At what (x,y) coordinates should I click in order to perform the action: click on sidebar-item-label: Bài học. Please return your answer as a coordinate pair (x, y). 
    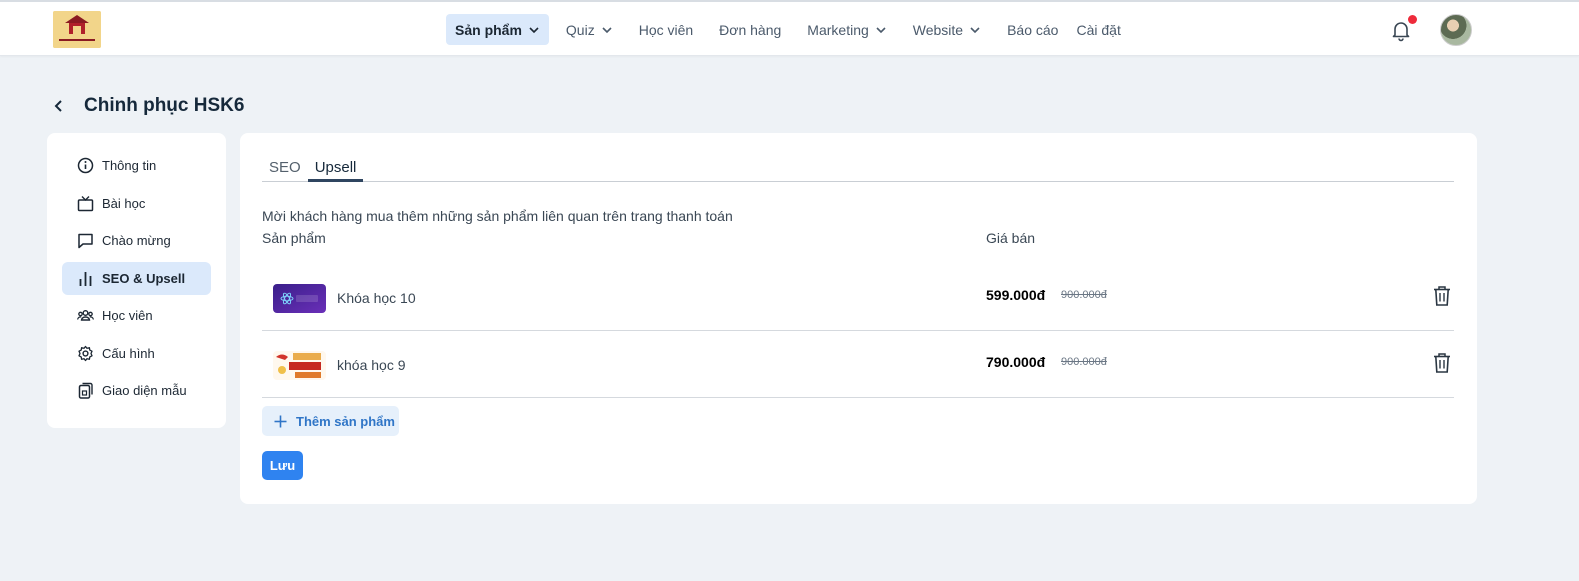
    Looking at the image, I should click on (124, 203).